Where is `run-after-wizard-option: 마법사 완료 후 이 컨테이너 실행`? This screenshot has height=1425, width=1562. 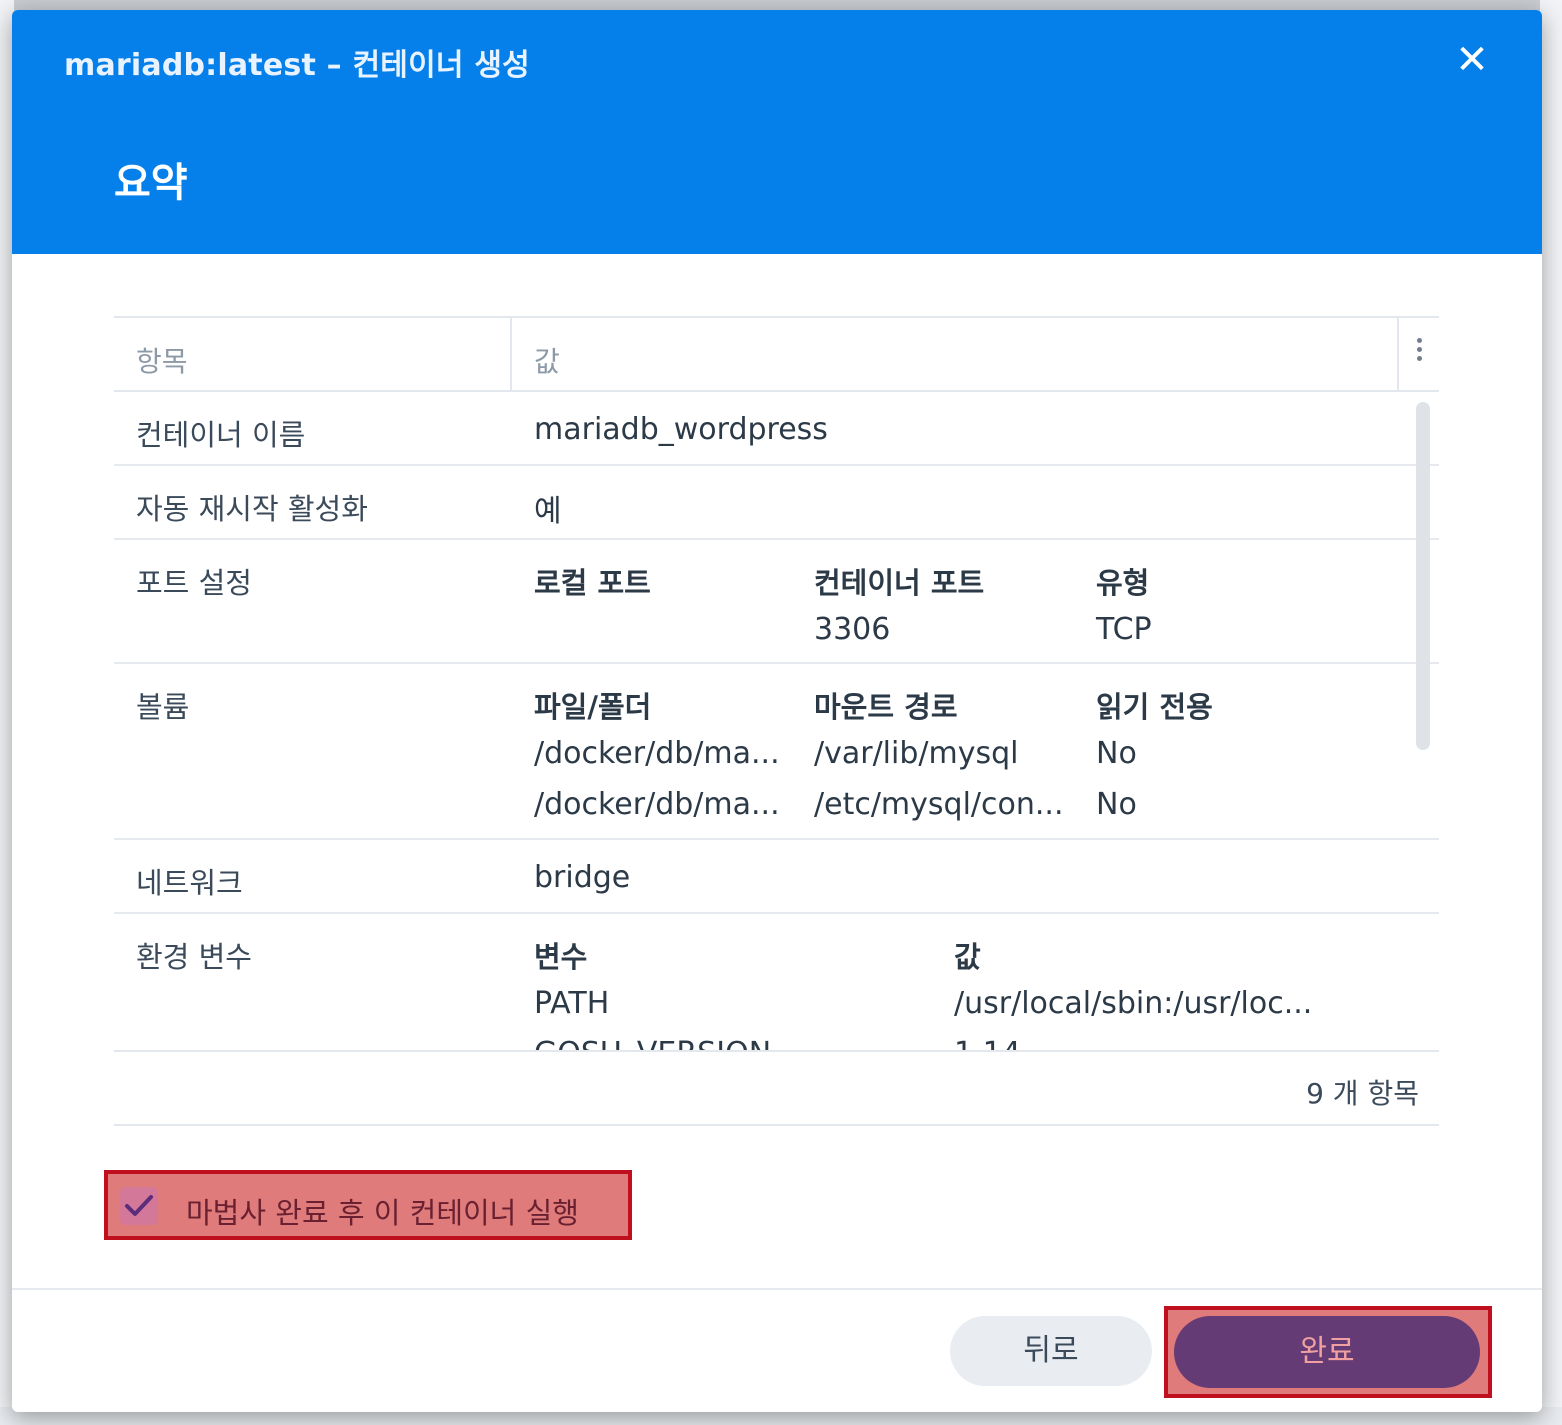 run-after-wizard-option: 마법사 완료 후 이 컨테이너 실행 is located at coordinates (368, 1205).